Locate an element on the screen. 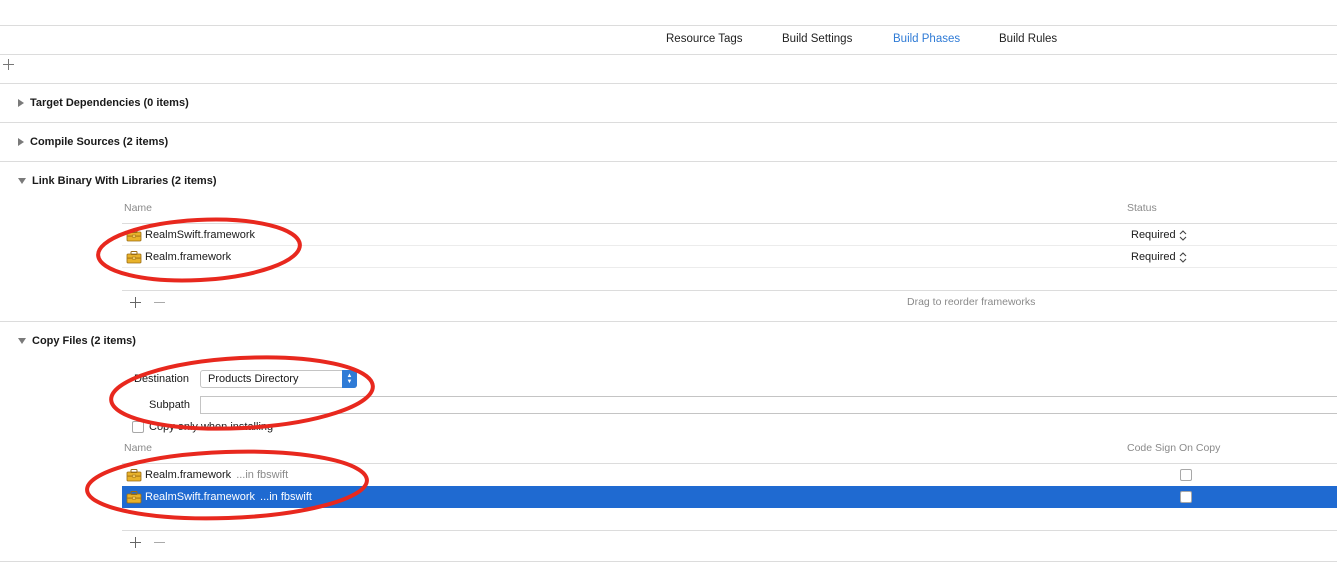 This screenshot has width=1337, height=582. library-name: RealmSwift.framework is located at coordinates (200, 235).